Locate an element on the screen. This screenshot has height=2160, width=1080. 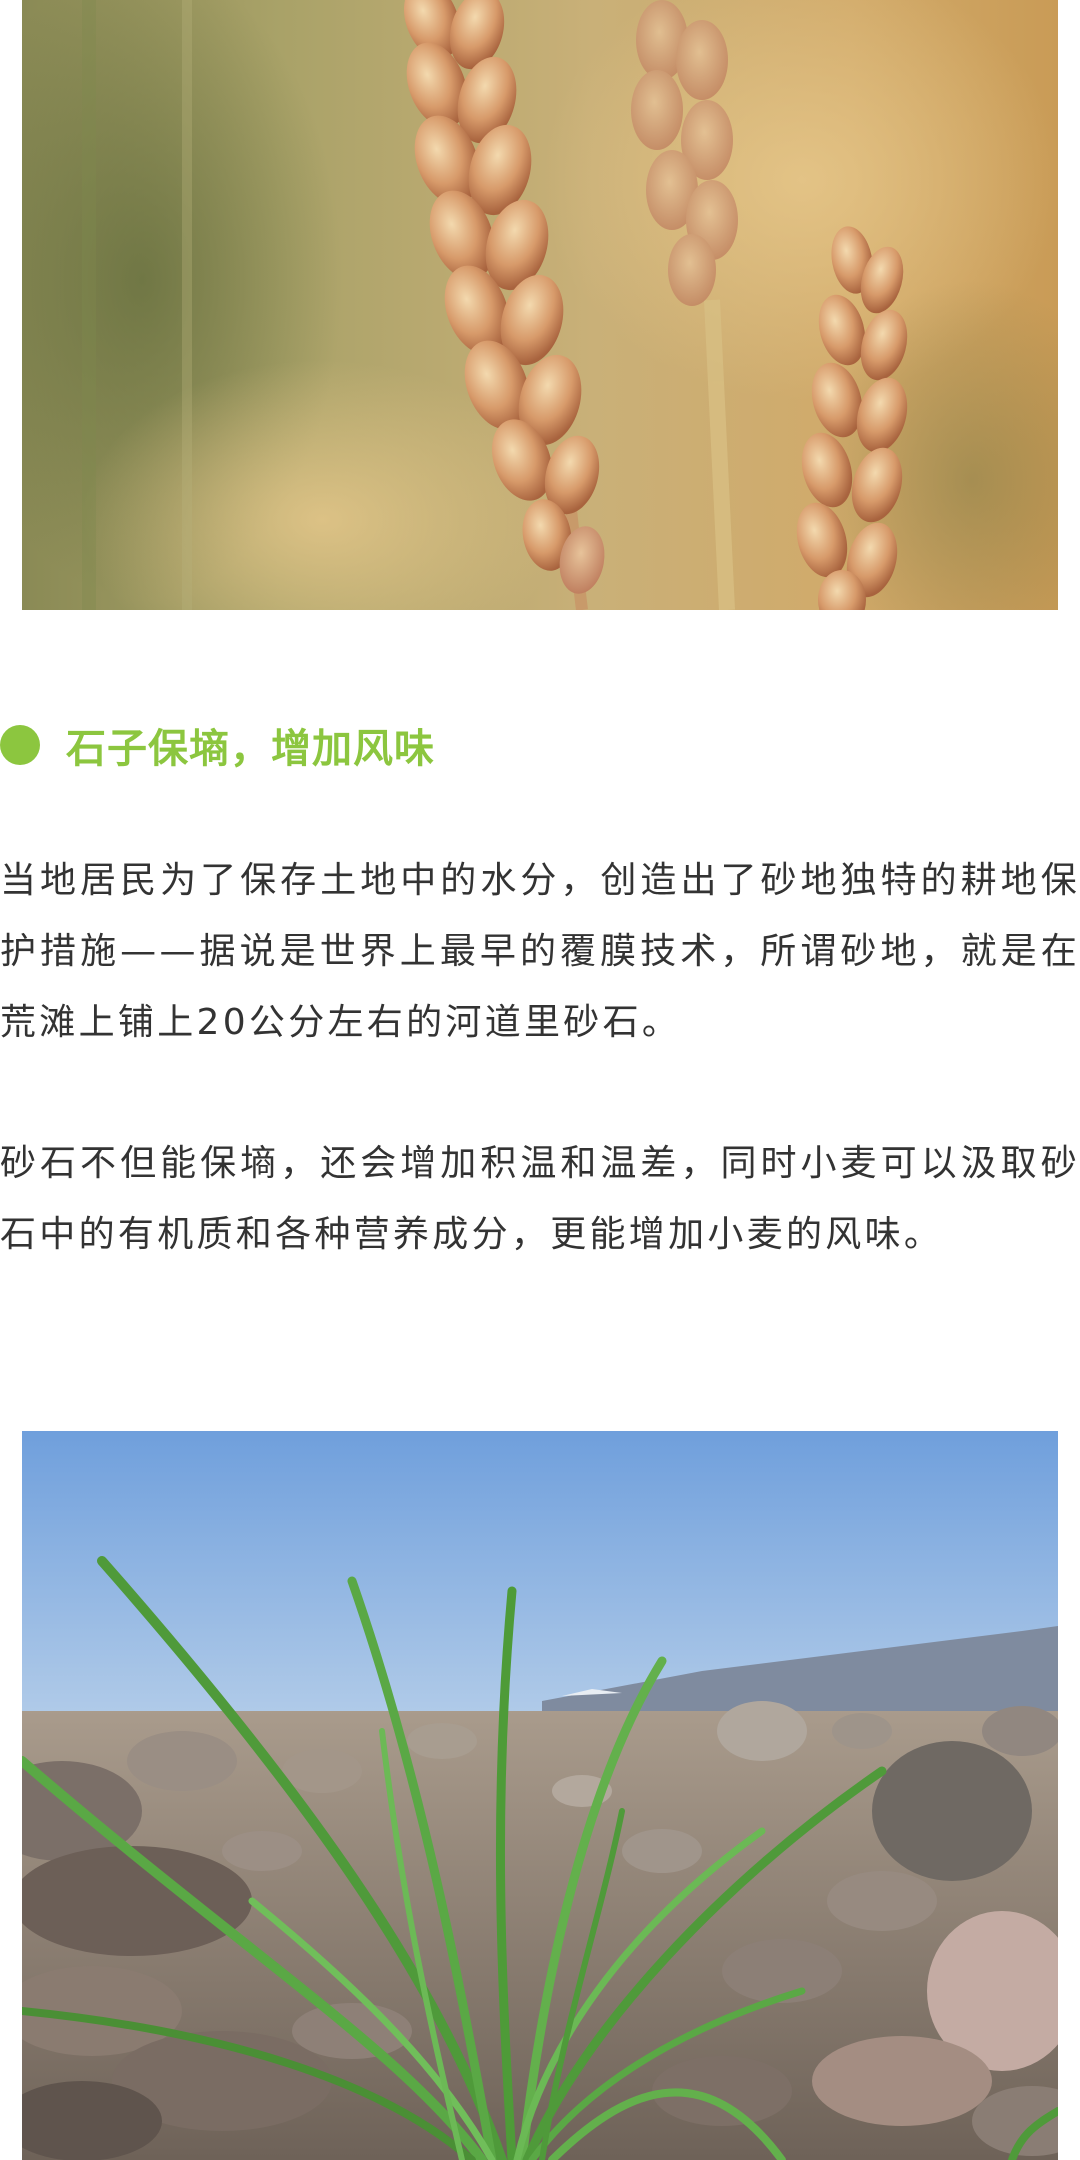
section-heading-text: 石子保墒，增加风味 is located at coordinates (250, 749).